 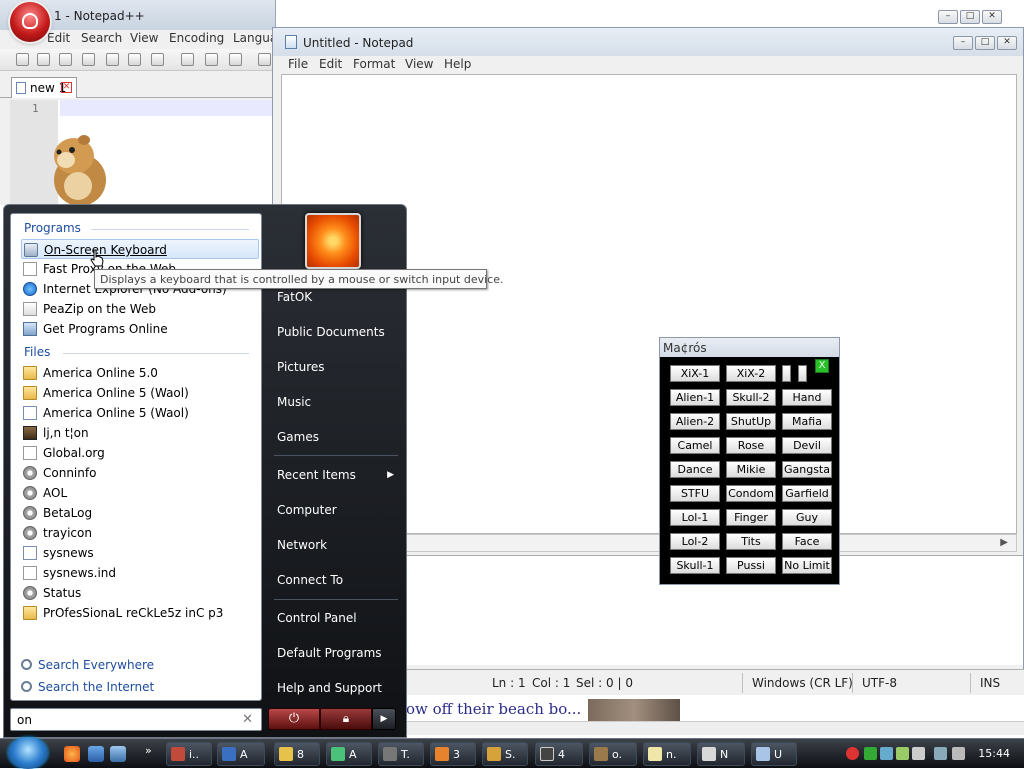 I want to click on file-item: Global.org, so click(x=140, y=453).